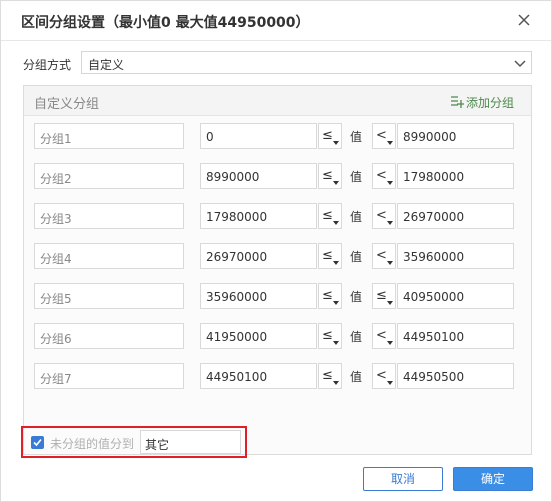 This screenshot has width=552, height=502. I want to click on group-name-input: 分组7, so click(109, 376).